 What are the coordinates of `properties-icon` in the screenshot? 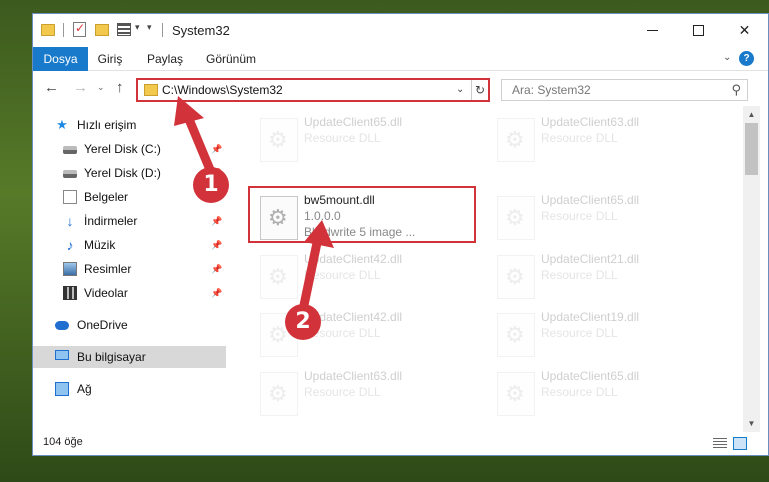 It's located at (79, 29).